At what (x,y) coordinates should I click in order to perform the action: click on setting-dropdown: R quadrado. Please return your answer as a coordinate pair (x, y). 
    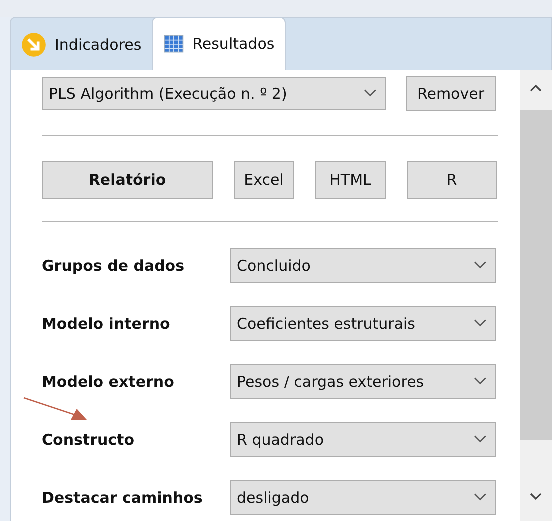
    Looking at the image, I should click on (363, 439).